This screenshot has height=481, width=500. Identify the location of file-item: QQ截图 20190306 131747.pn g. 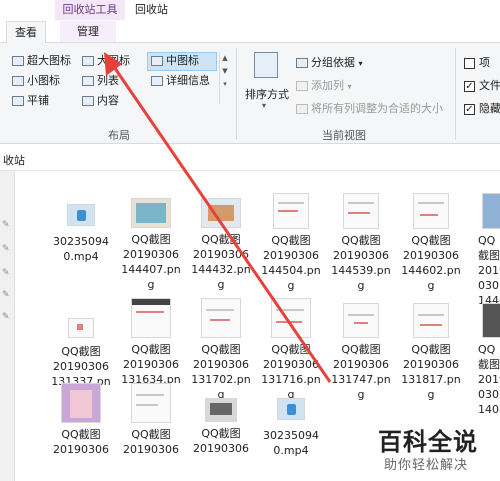
(361, 352).